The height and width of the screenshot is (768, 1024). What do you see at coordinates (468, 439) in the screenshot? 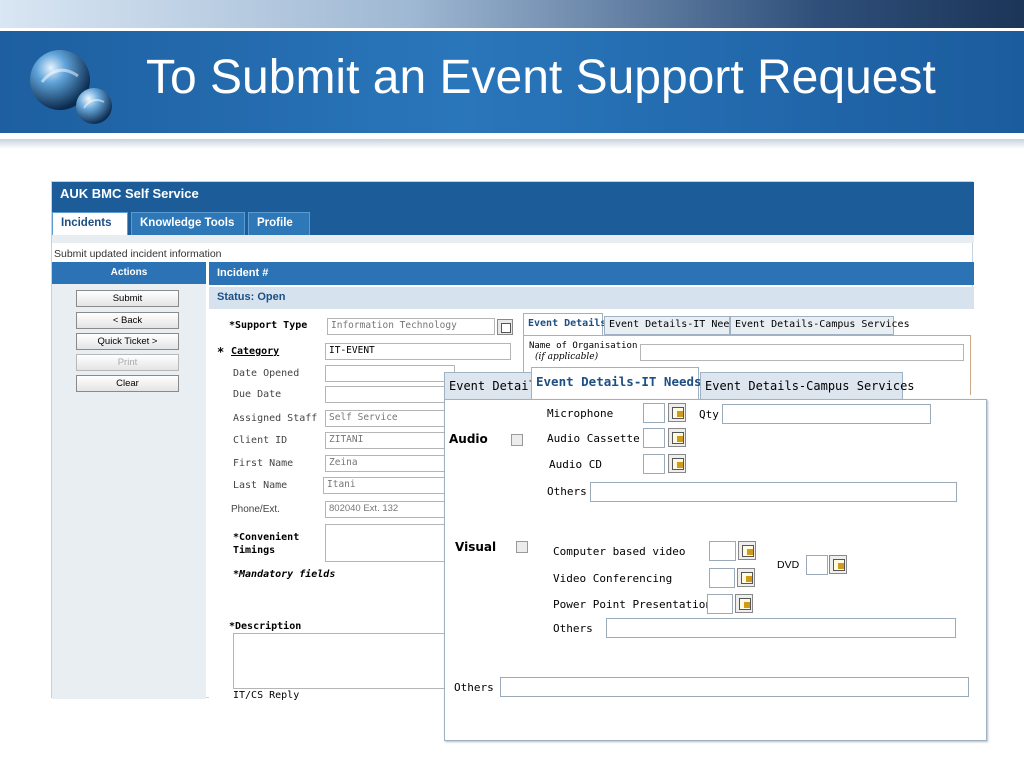
I see `audio-label: Audio` at bounding box center [468, 439].